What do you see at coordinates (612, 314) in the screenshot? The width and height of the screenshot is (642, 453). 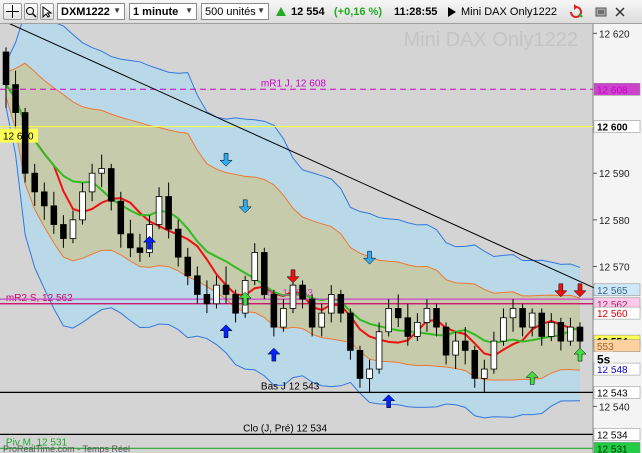 I see `axis-price-tag-label: 12 560` at bounding box center [612, 314].